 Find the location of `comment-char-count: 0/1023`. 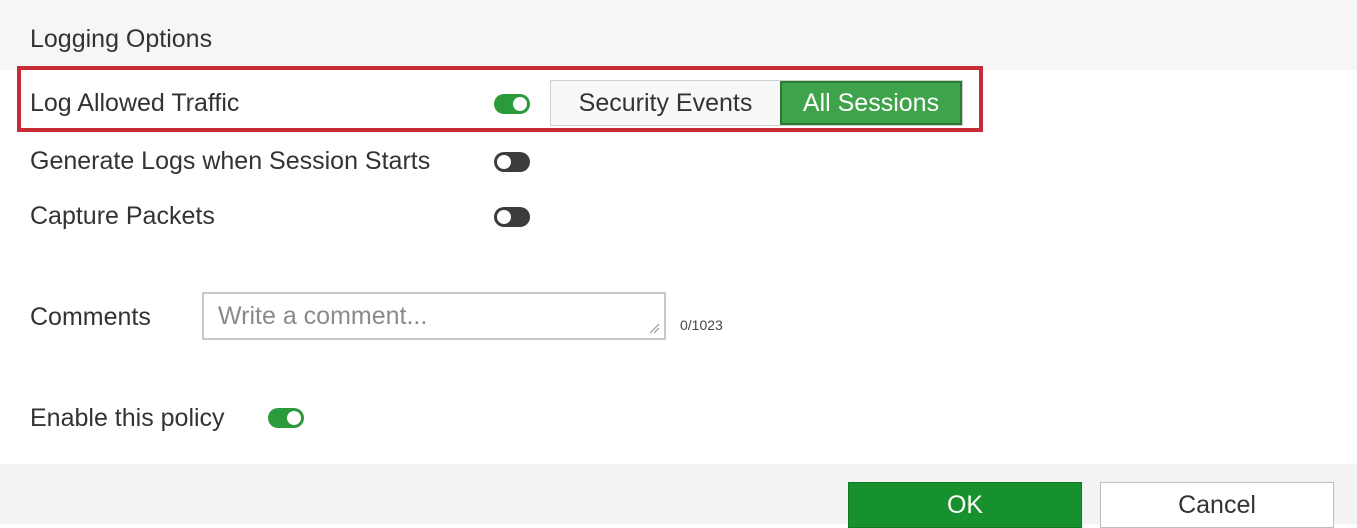

comment-char-count: 0/1023 is located at coordinates (701, 325).